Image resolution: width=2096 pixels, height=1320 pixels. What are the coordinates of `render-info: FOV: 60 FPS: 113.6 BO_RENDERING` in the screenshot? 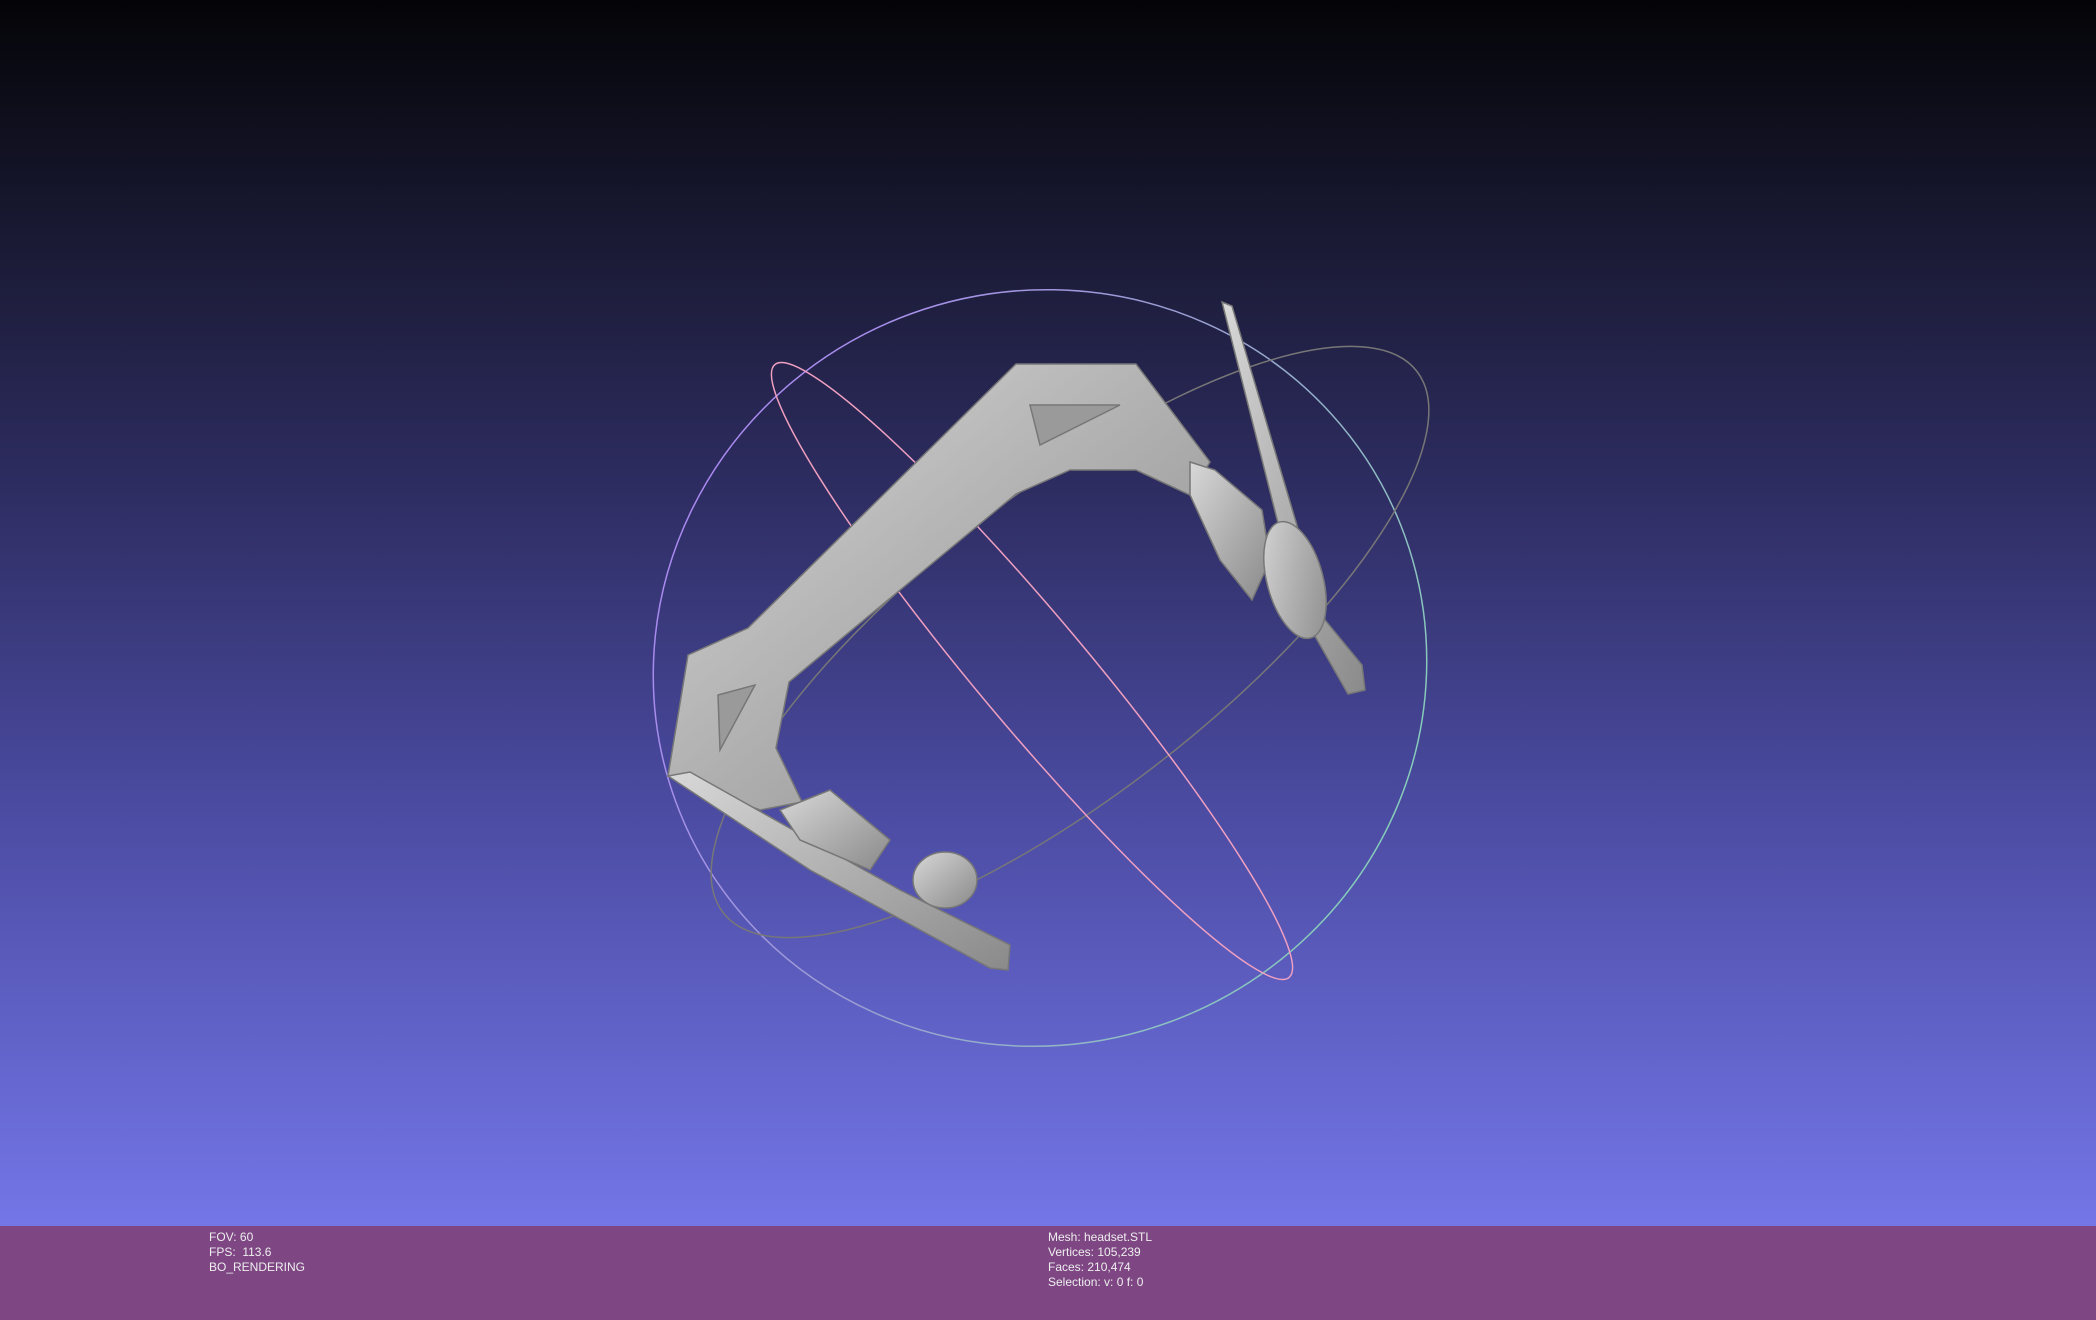 It's located at (257, 1252).